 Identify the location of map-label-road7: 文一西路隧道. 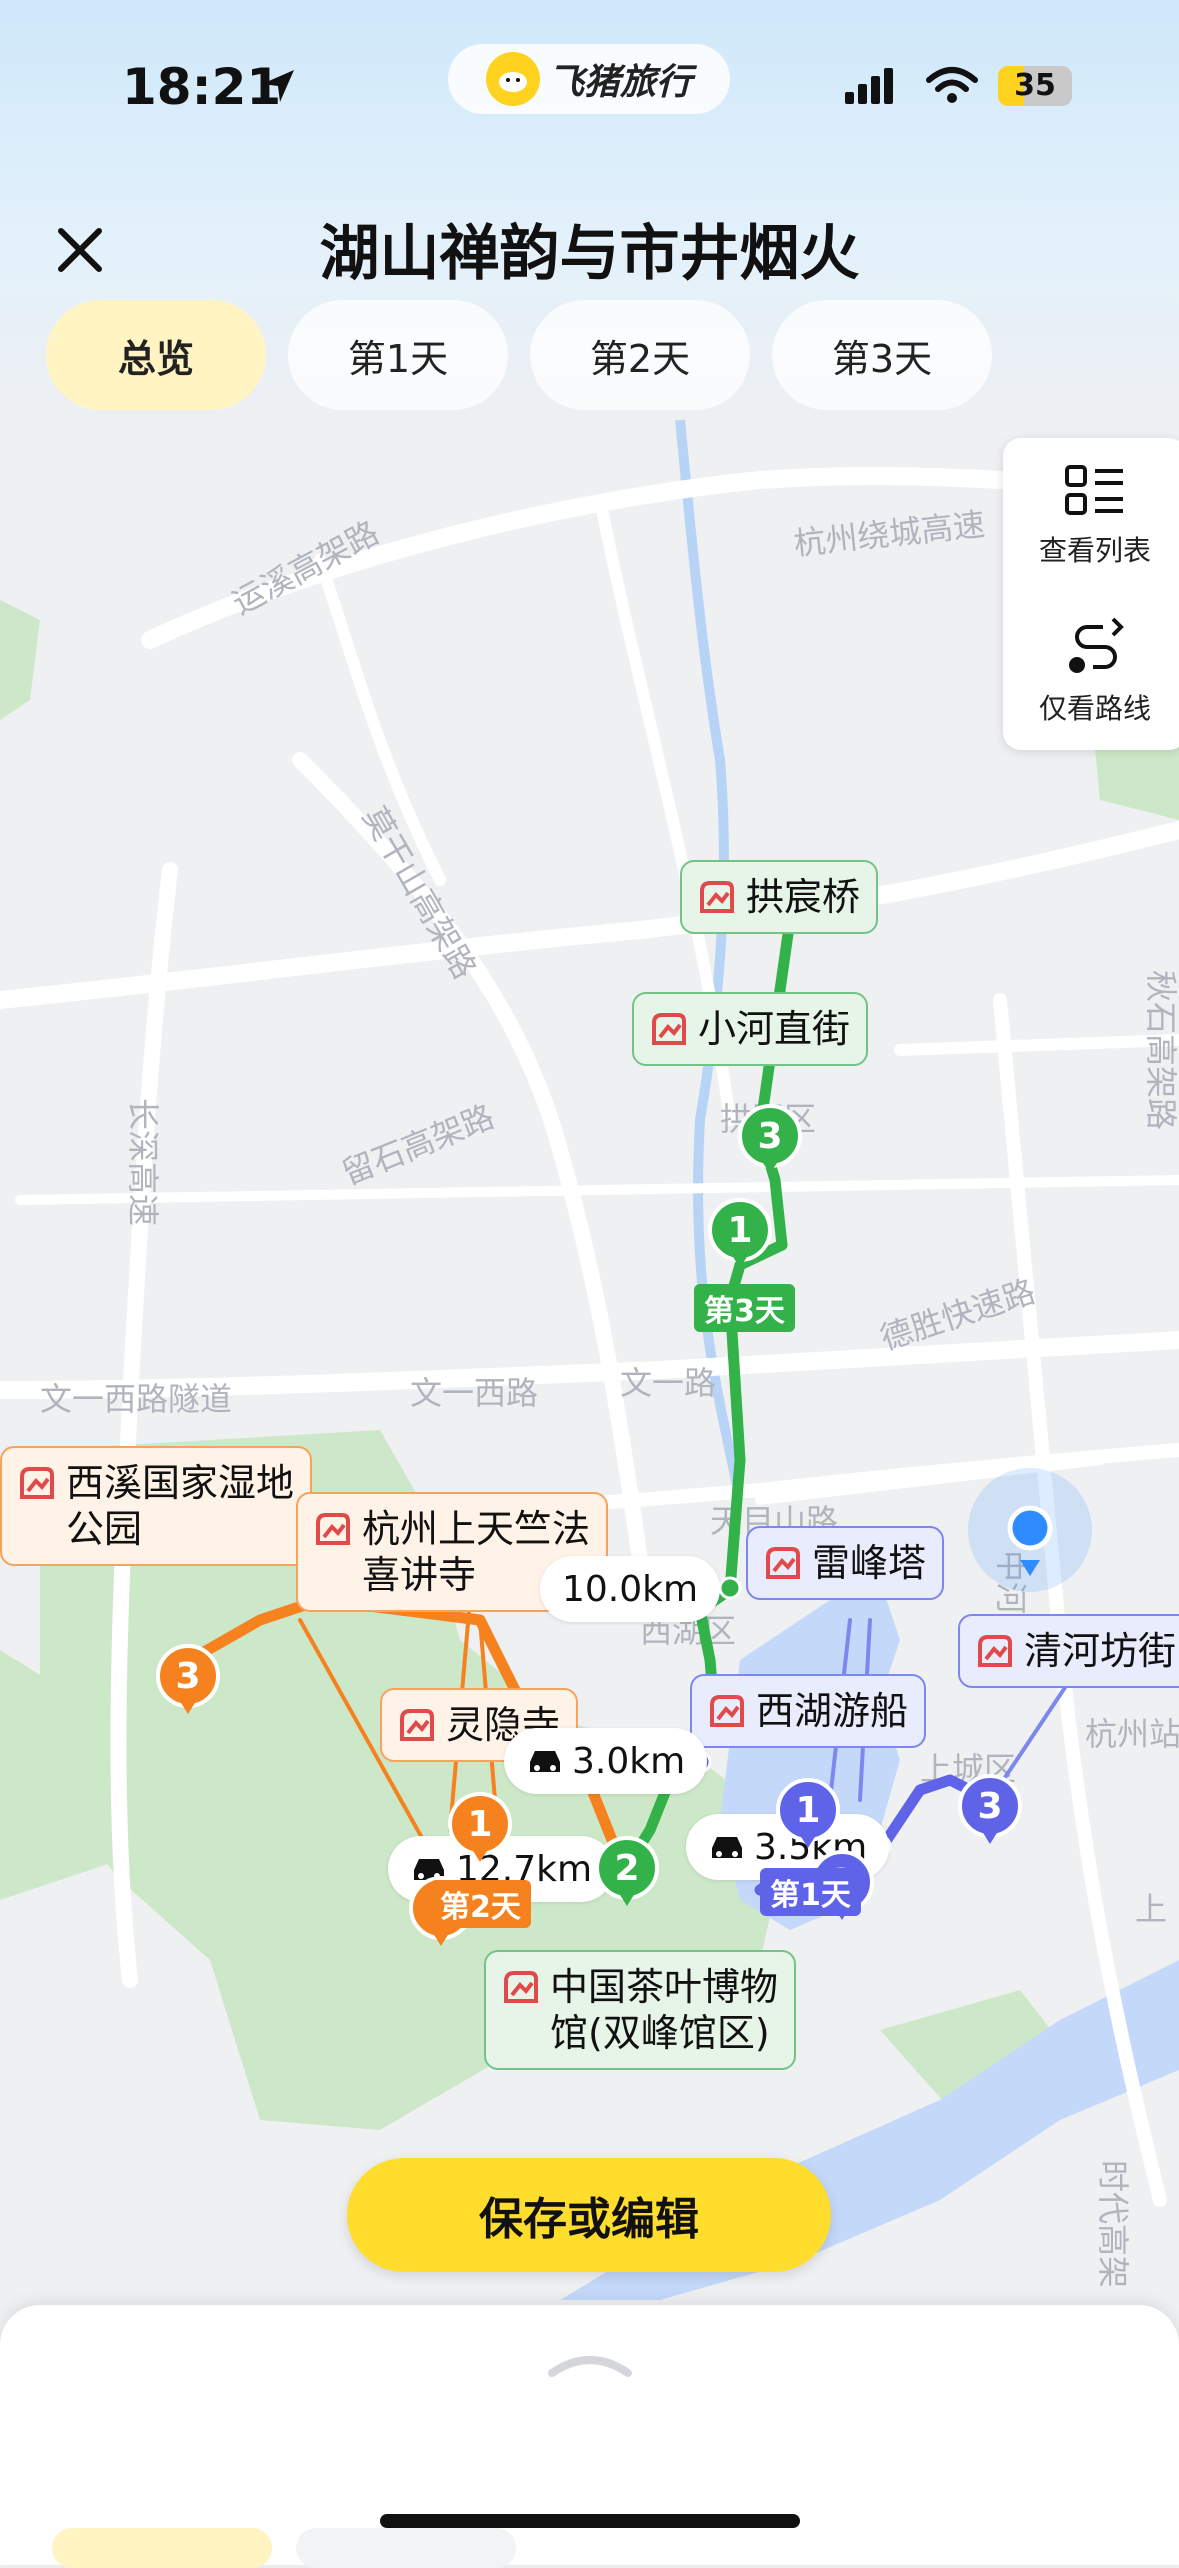
(136, 1399).